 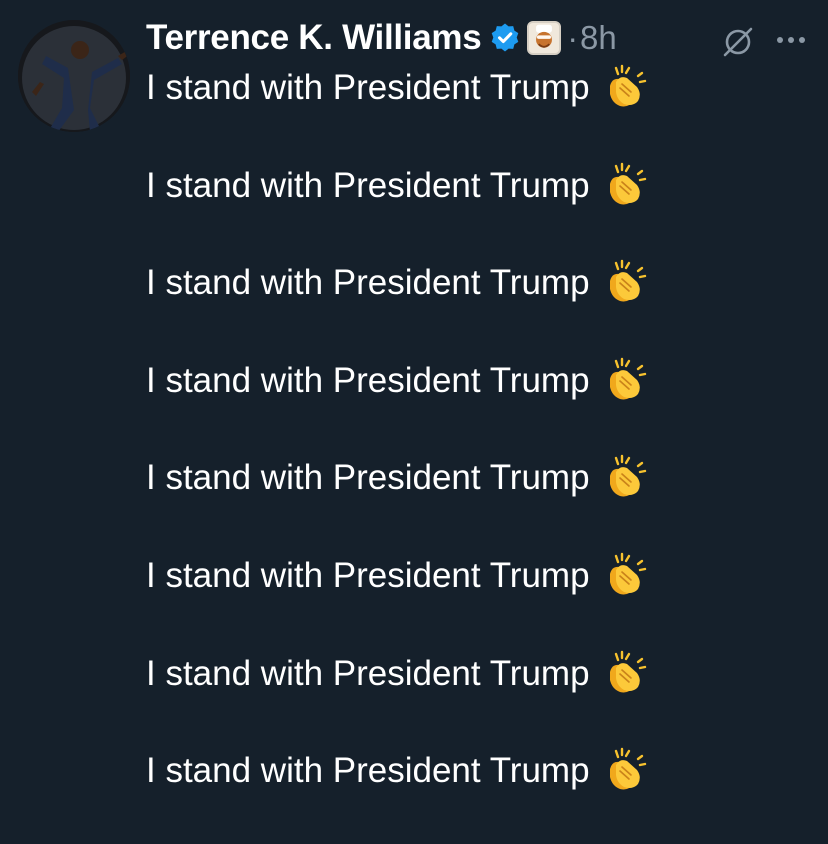 I want to click on tweet-timestamp: 8h, so click(x=598, y=38).